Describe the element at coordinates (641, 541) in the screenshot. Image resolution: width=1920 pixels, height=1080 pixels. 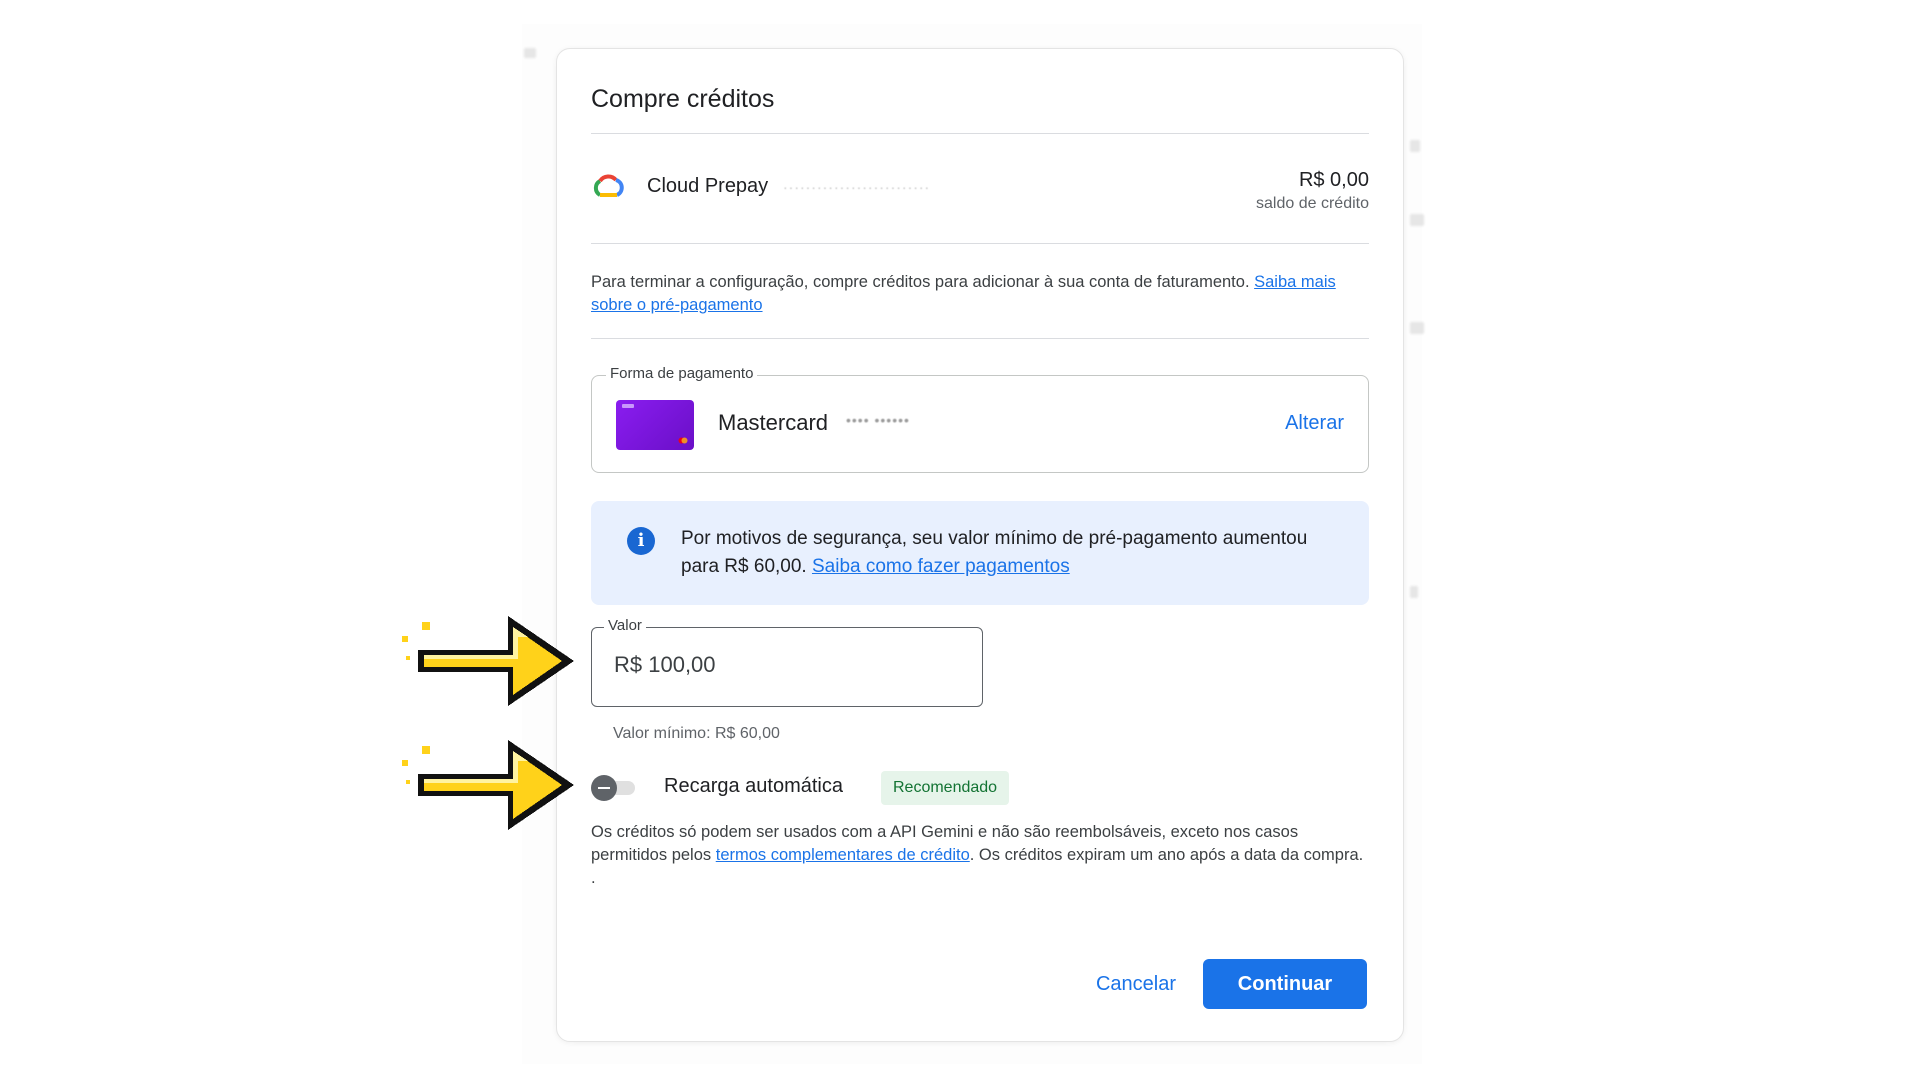
I see `info-icon: i` at that location.